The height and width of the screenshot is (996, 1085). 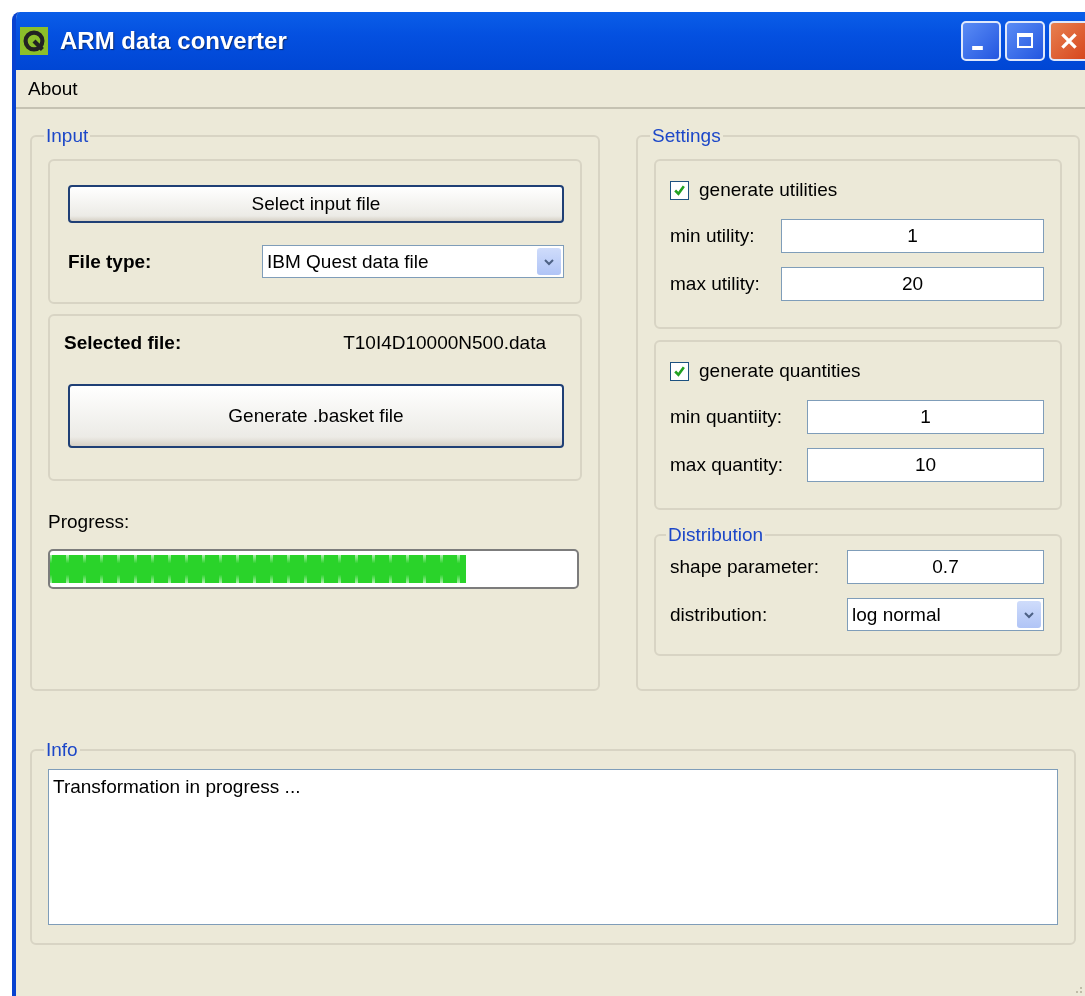 I want to click on field-label: shape parameter:, so click(x=744, y=567).